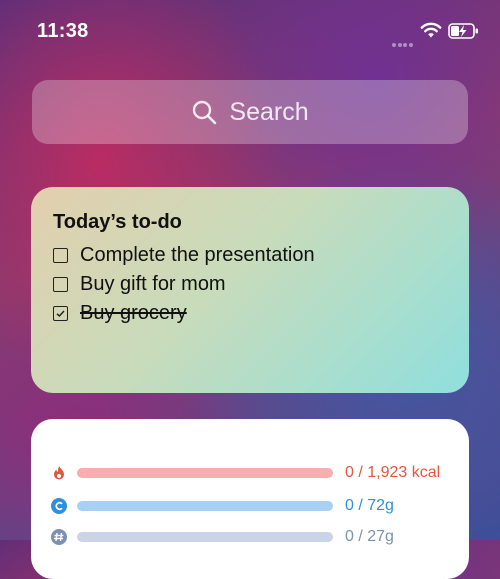 This screenshot has height=579, width=500. What do you see at coordinates (59, 473) in the screenshot?
I see `flame-icon` at bounding box center [59, 473].